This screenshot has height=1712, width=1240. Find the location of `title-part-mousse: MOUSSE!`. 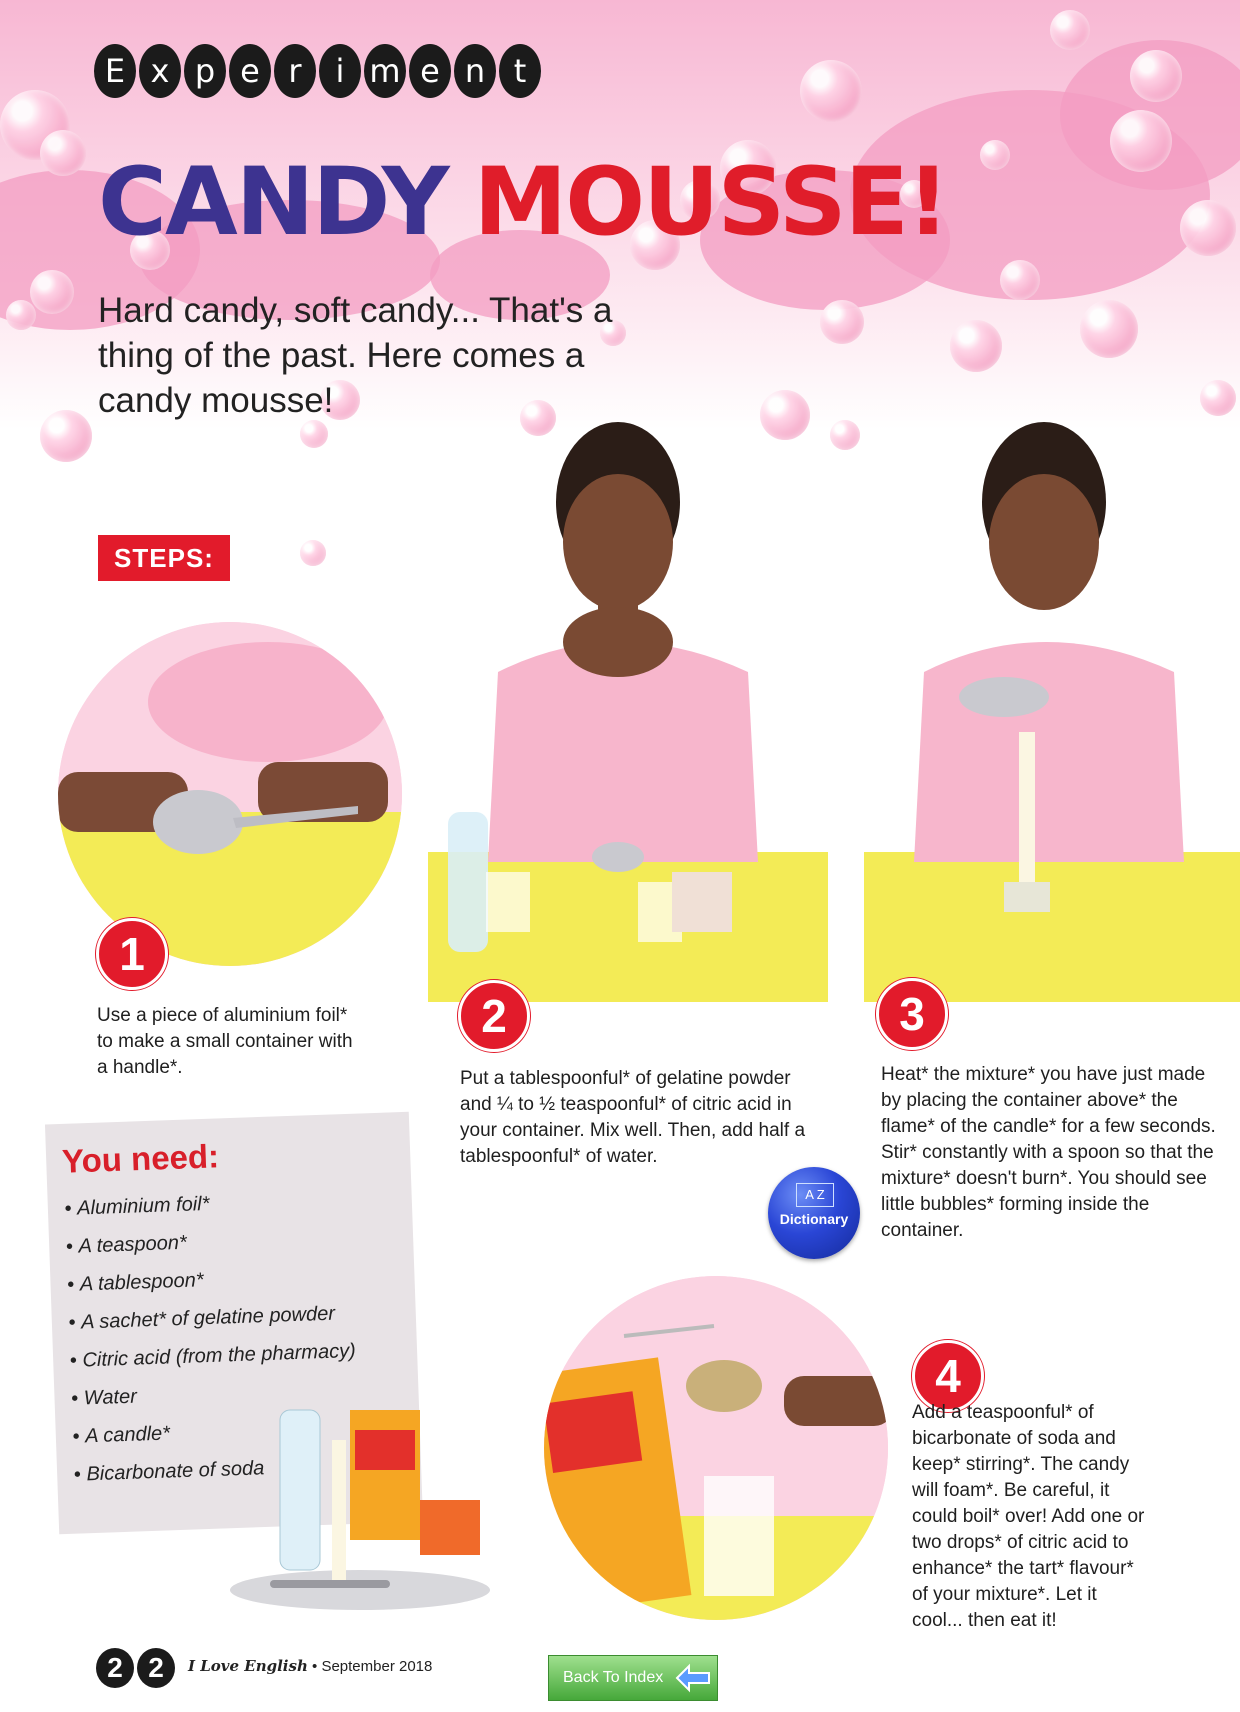

title-part-mousse: MOUSSE! is located at coordinates (711, 202).